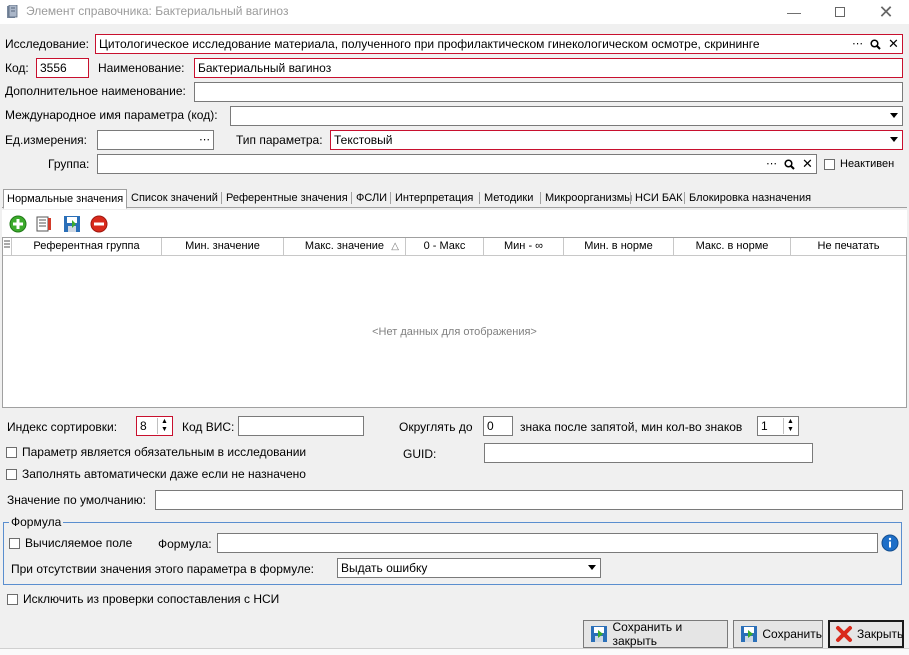 This screenshot has width=909, height=655. I want to click on close-icon: ✕, so click(886, 11).